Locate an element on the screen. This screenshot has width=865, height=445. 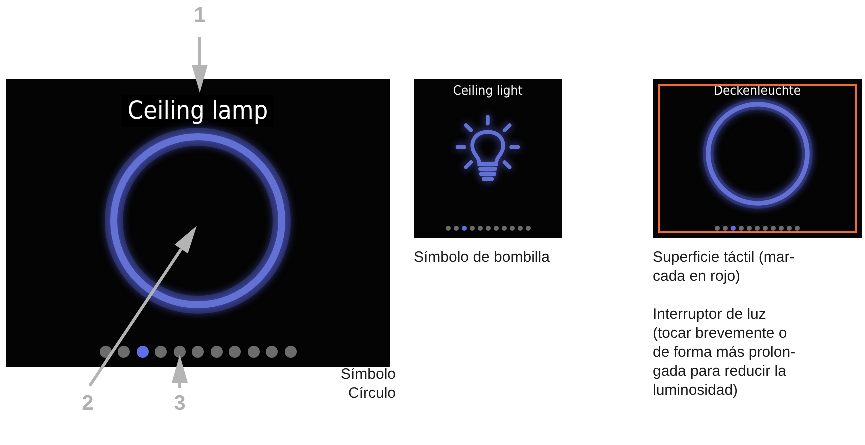
callout-arrow is located at coordinates (200, 65).